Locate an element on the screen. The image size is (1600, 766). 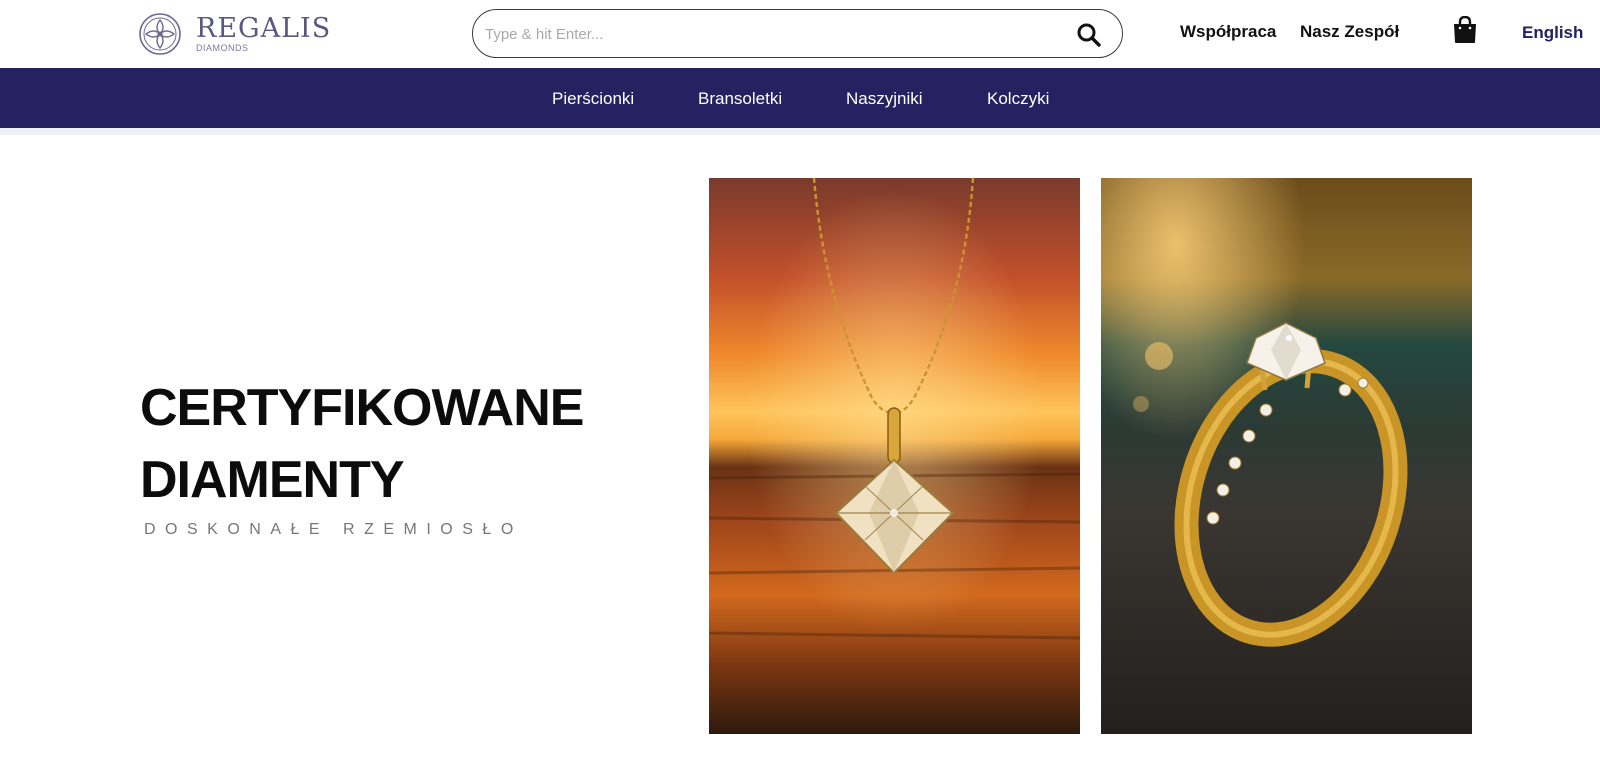
logo-link: REGALIS DIAMONDS is located at coordinates (234, 34).